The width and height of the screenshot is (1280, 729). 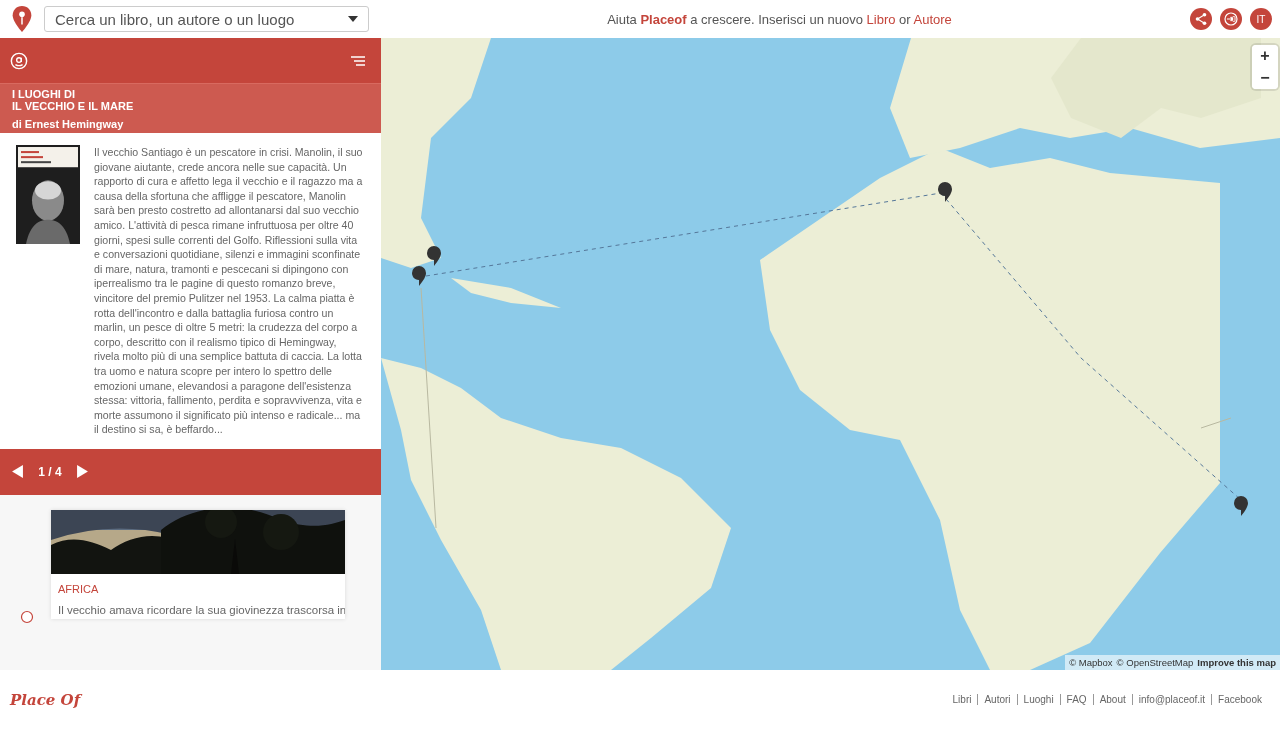 I want to click on place-card: AFRICA Il vecchio amava ricordare la sua giovinezza trascorsa in, so click(x=198, y=564).